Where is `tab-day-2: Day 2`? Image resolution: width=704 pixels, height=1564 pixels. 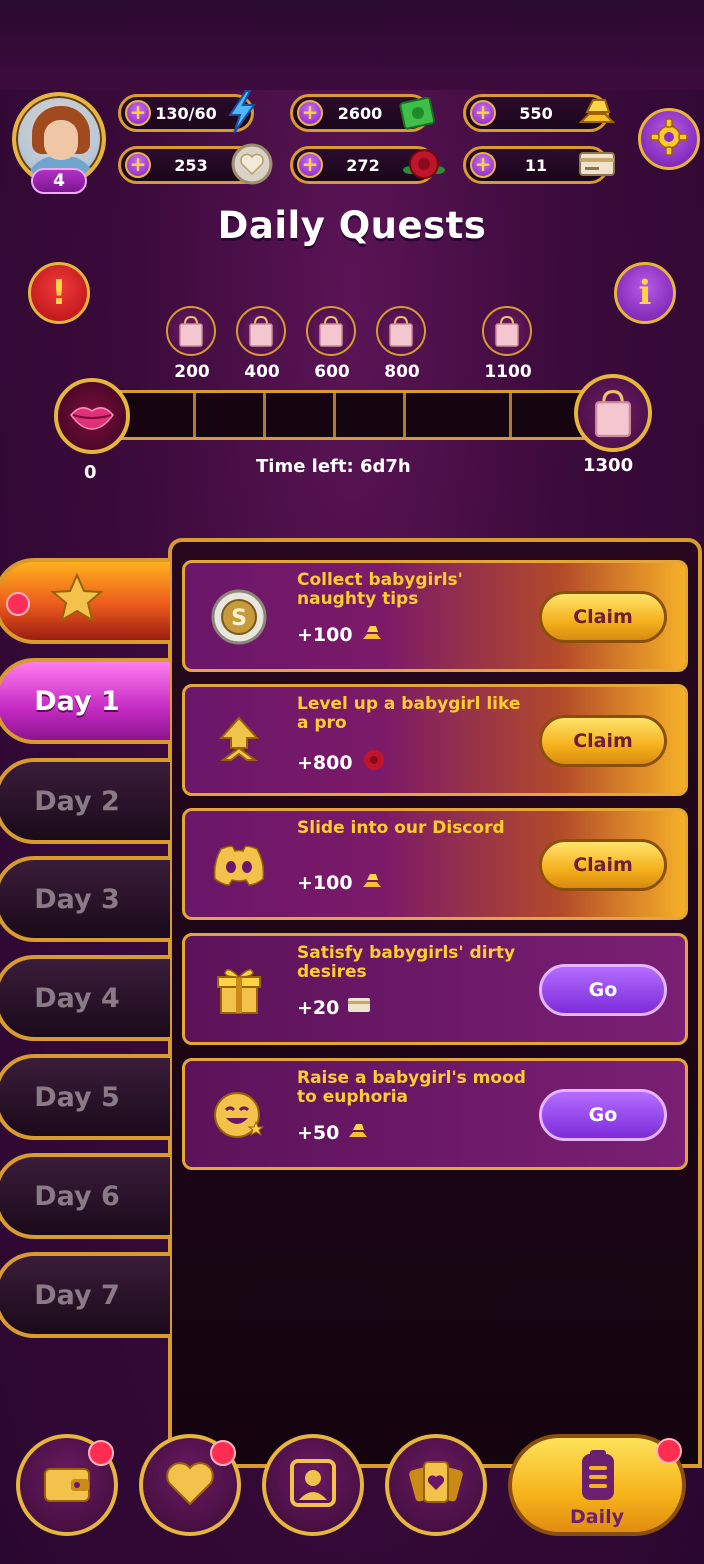 tab-day-2: Day 2 is located at coordinates (85, 801).